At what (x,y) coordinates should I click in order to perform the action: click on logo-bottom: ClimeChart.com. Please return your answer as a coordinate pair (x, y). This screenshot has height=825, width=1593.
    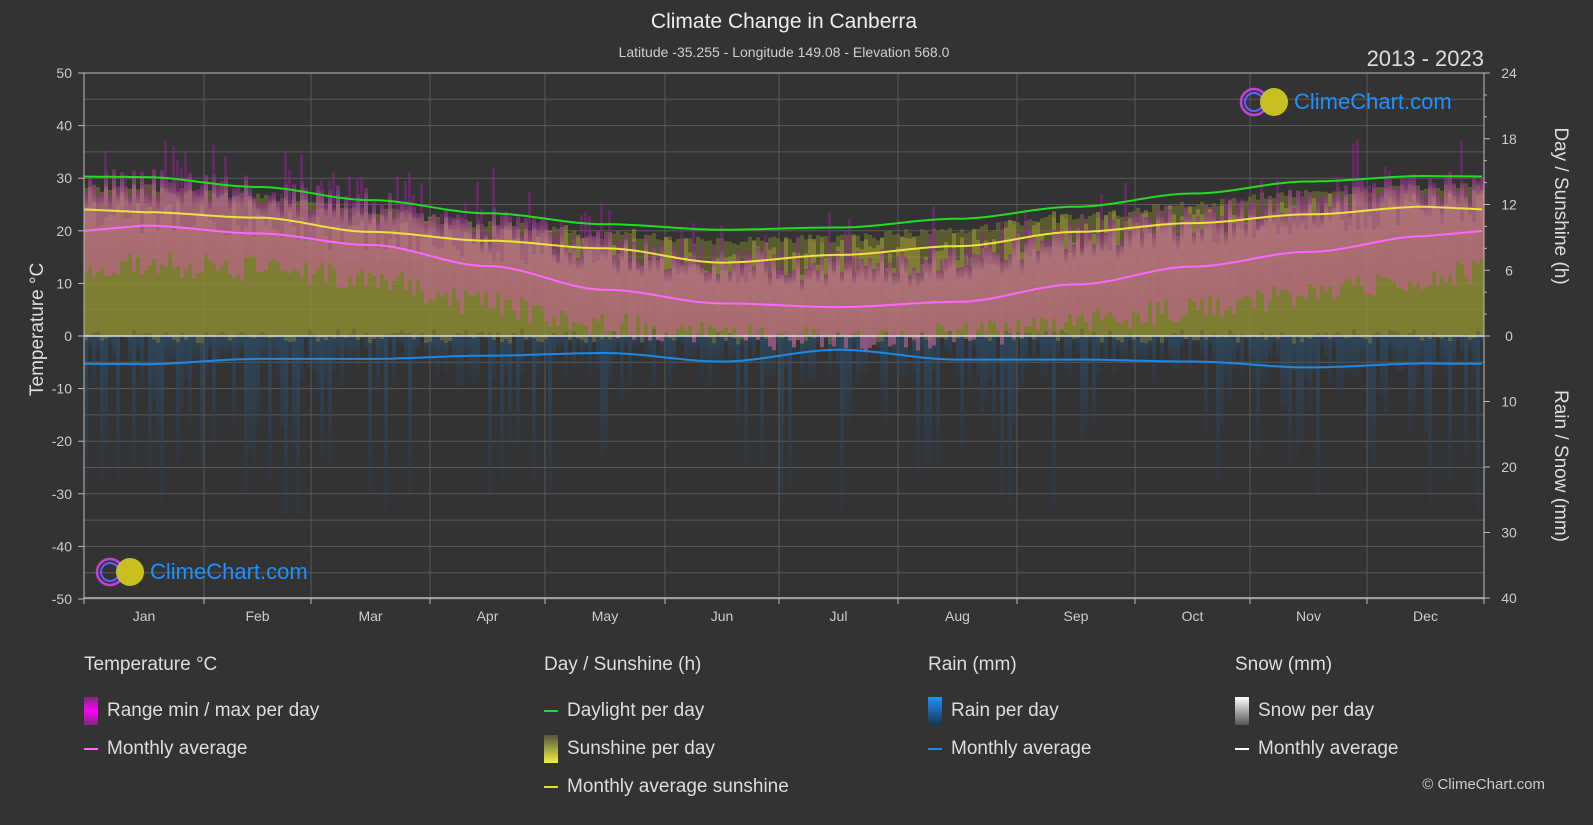
    Looking at the image, I should click on (201, 572).